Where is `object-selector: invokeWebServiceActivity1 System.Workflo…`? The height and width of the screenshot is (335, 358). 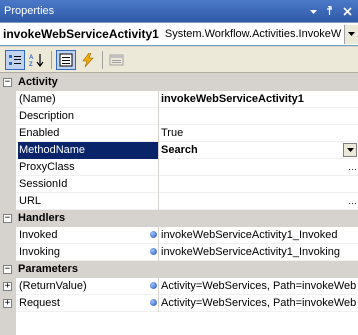
object-selector: invokeWebServiceActivity1 System.Workflo… is located at coordinates (179, 34).